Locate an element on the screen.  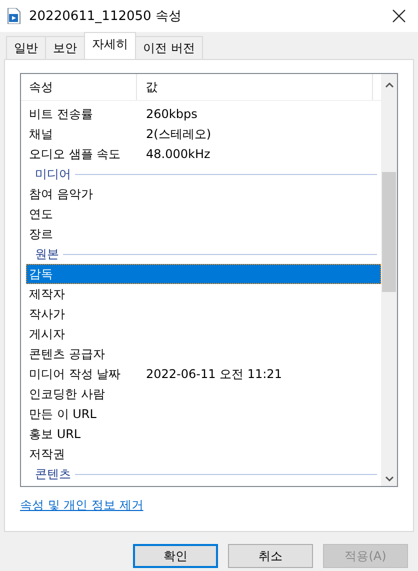
video-file-icon is located at coordinates (14, 16).